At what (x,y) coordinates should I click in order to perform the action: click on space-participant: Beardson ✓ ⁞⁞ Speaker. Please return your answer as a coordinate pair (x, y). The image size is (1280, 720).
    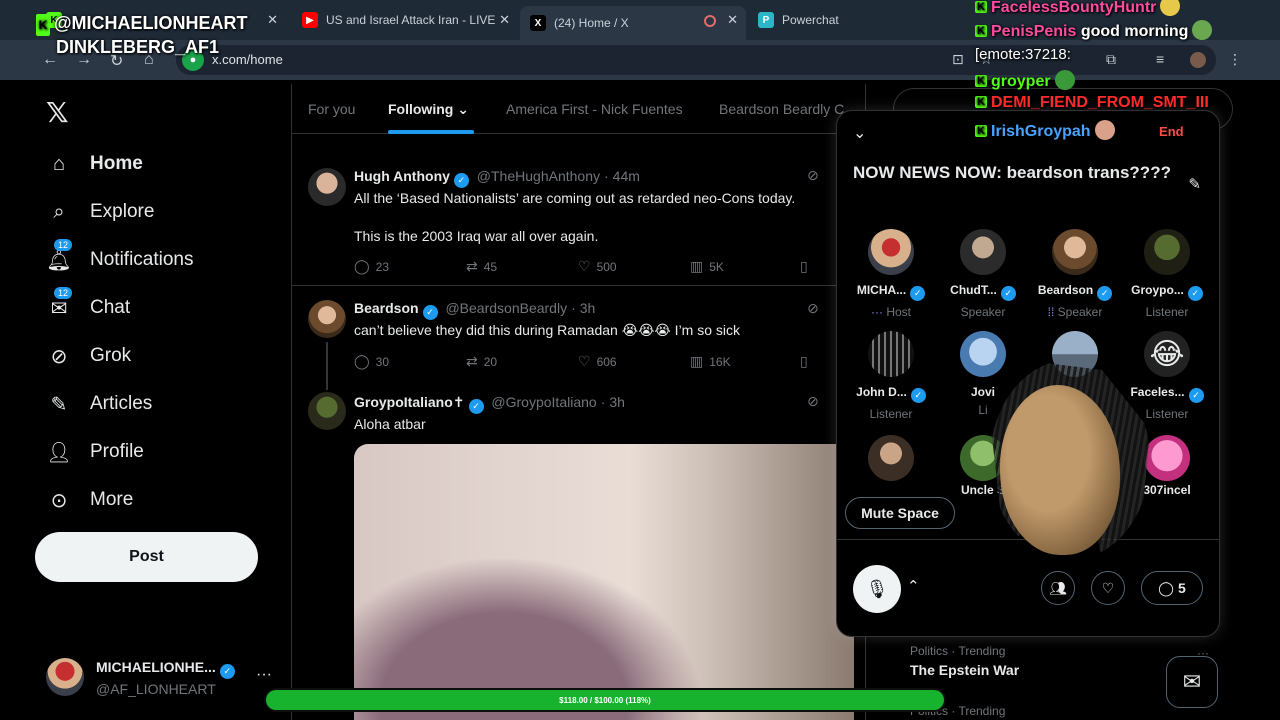
    Looking at the image, I should click on (1075, 274).